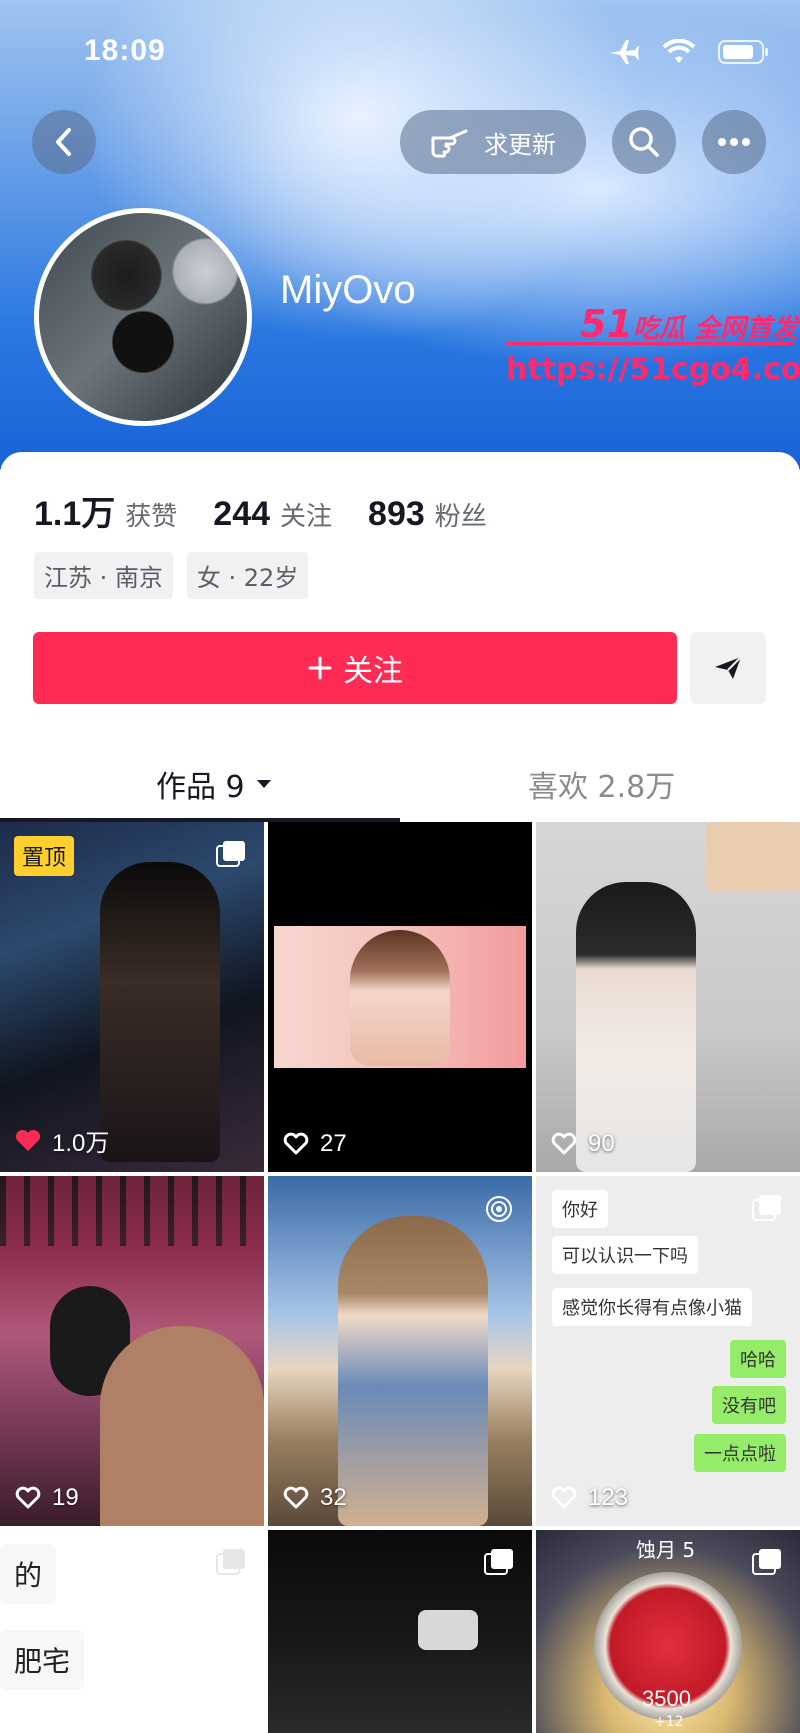 The image size is (800, 1733). I want to click on like-count-value: 27, so click(333, 1143).